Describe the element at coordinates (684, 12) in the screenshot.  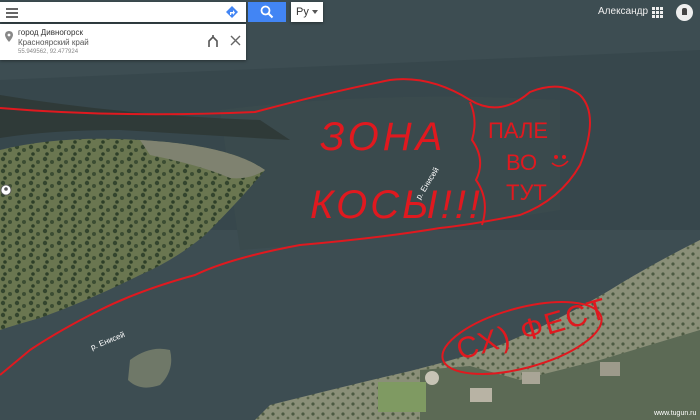
I see `notifications-icon` at that location.